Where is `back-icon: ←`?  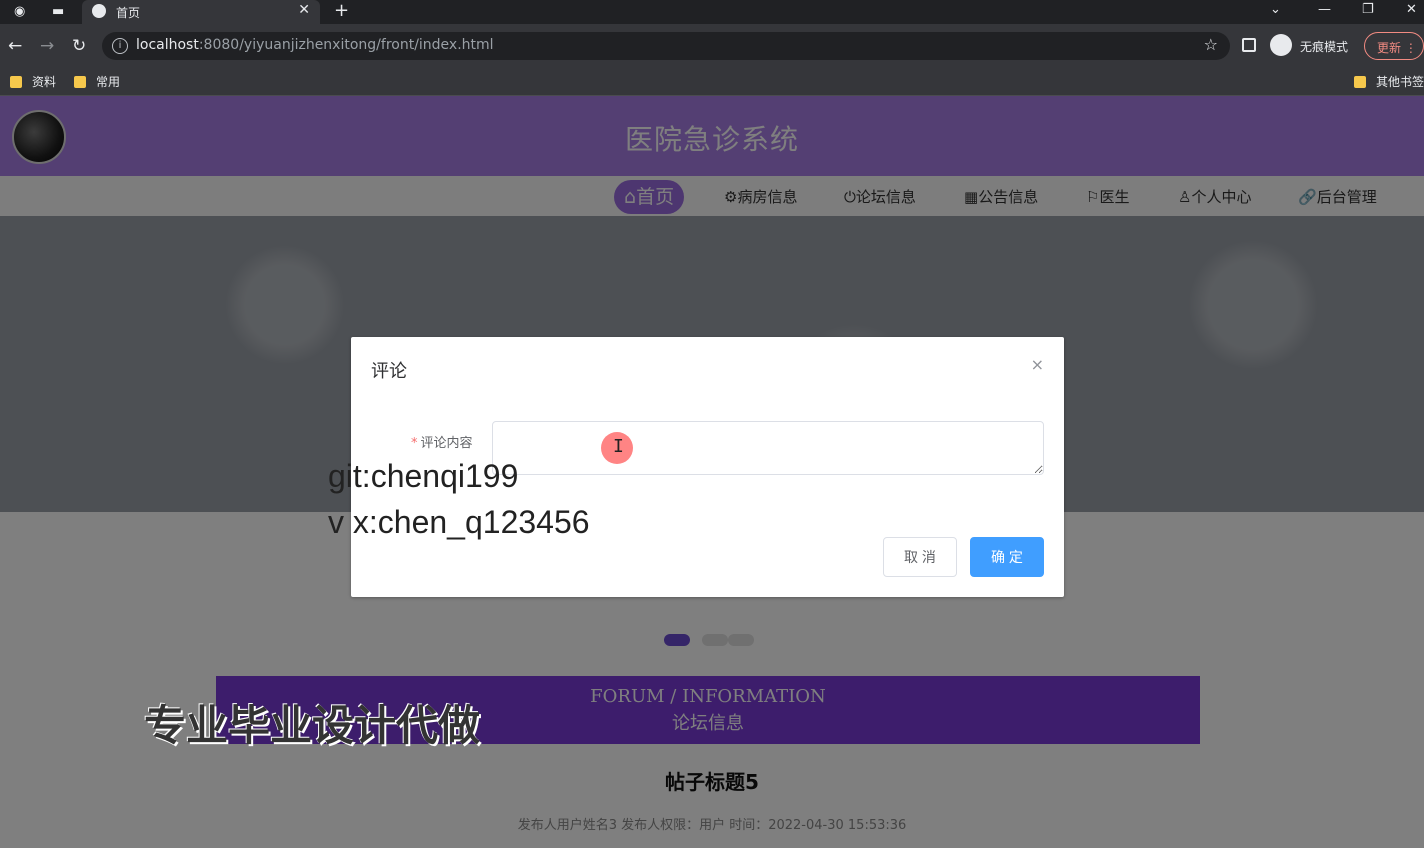 back-icon: ← is located at coordinates (15, 46).